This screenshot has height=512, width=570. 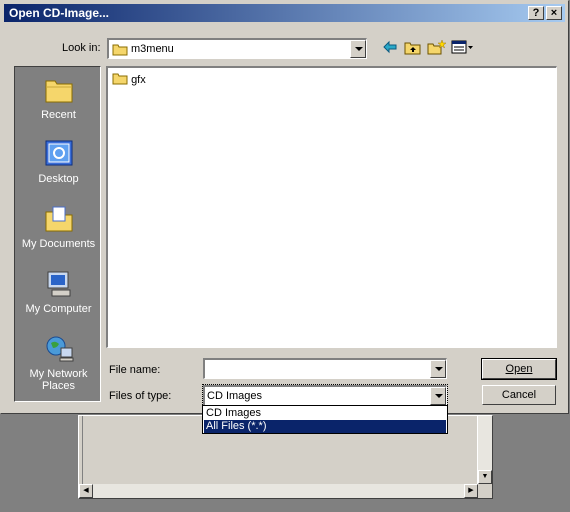 I want to click on desktop-icon, so click(x=59, y=154).